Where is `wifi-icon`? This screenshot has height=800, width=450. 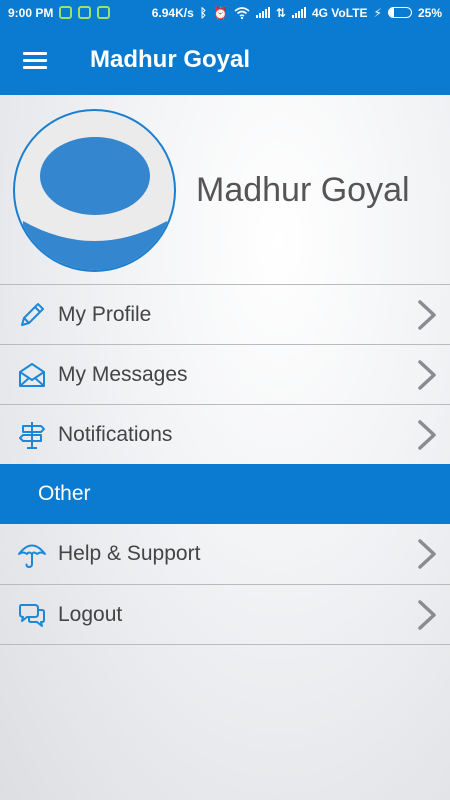
wifi-icon is located at coordinates (242, 12).